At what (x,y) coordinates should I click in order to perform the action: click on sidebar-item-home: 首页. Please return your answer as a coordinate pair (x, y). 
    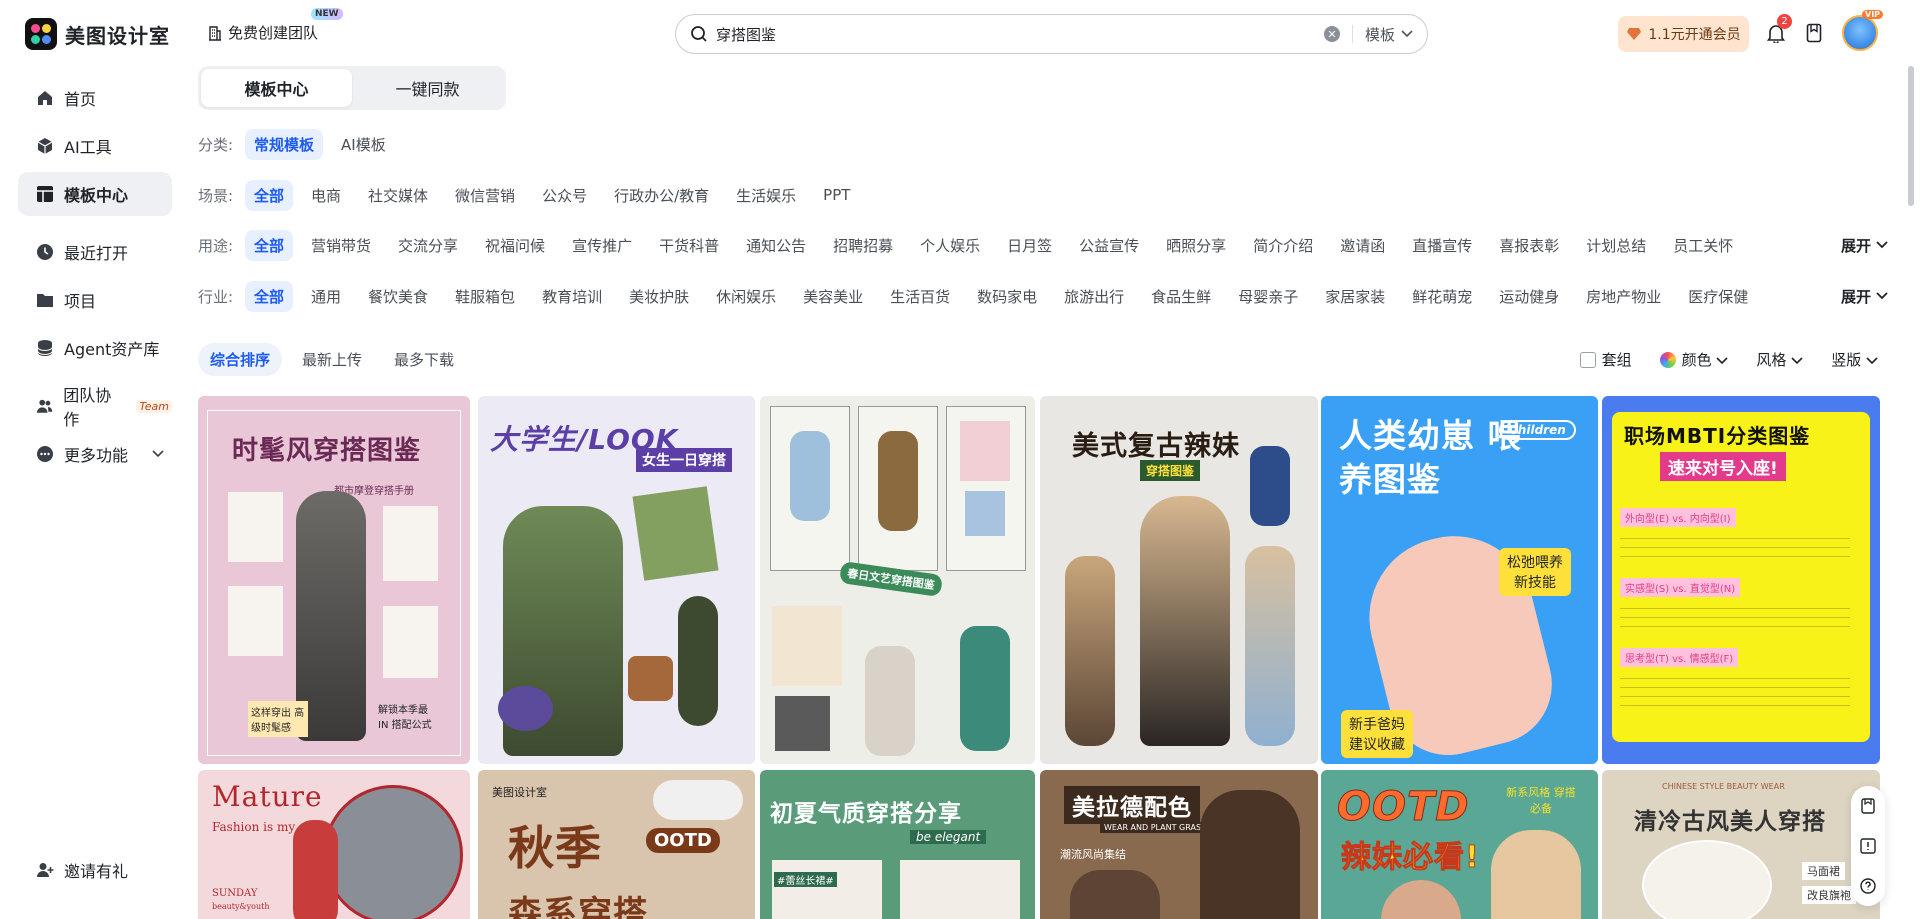
    Looking at the image, I should click on (95, 98).